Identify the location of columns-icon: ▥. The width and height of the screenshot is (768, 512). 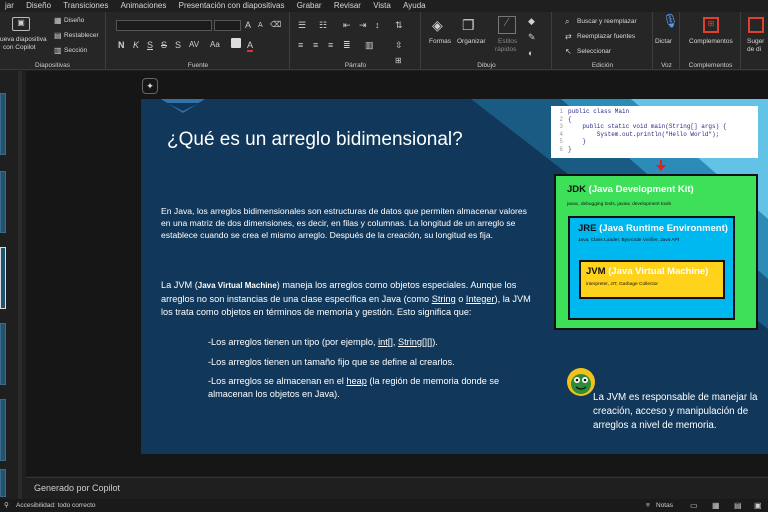
(369, 45).